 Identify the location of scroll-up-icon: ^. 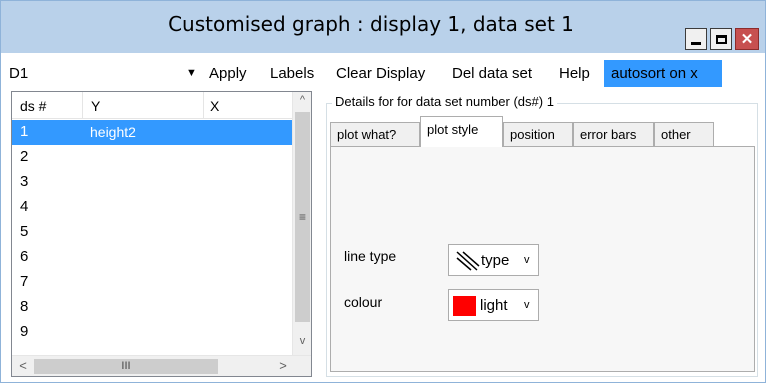
(302, 103).